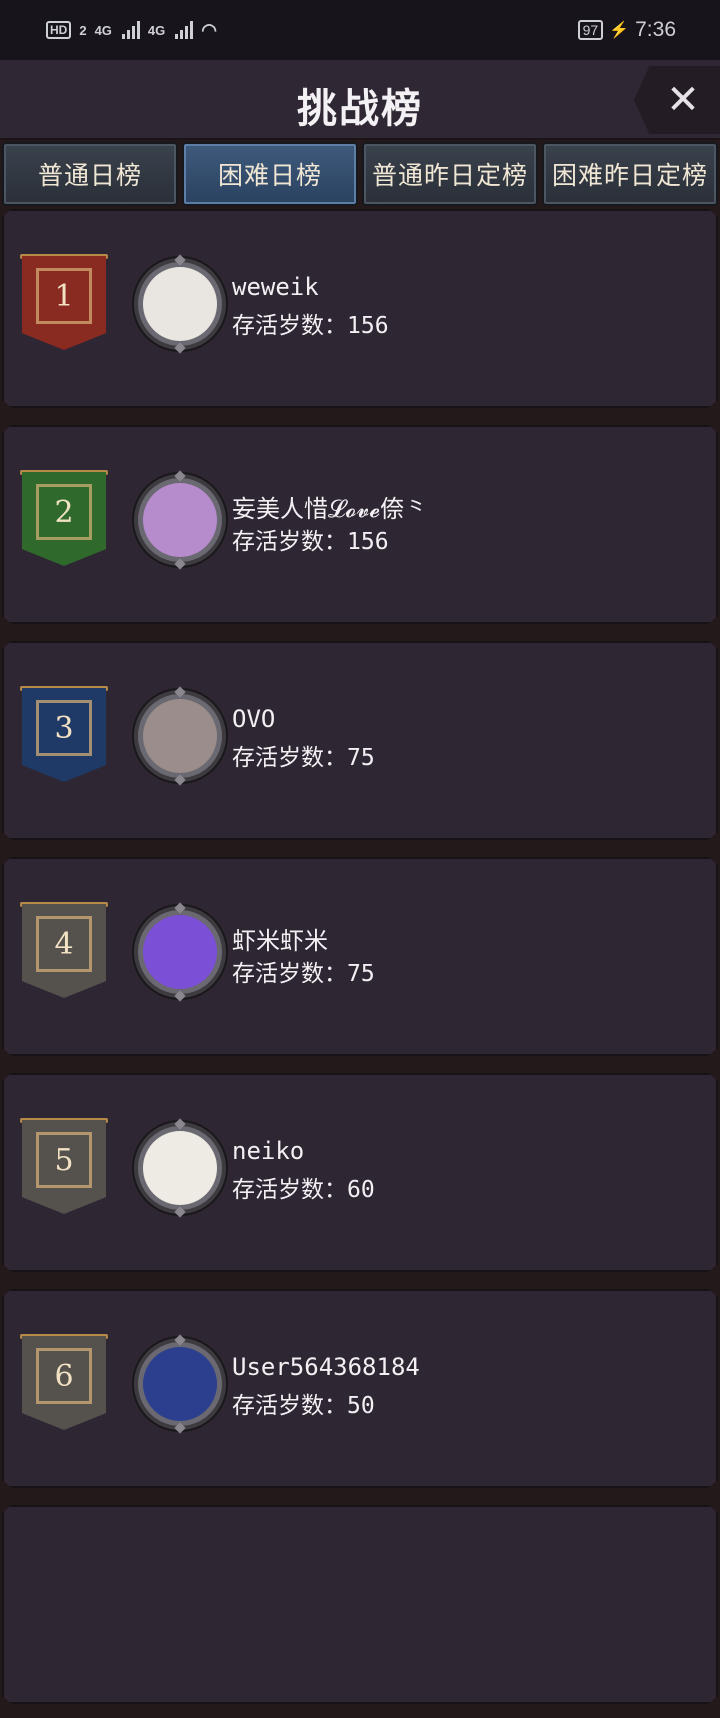 The image size is (720, 1718). What do you see at coordinates (330, 509) in the screenshot?
I see `player-name: 妄美人惜𝓛𝓸𝓿𝓮倷⺀` at bounding box center [330, 509].